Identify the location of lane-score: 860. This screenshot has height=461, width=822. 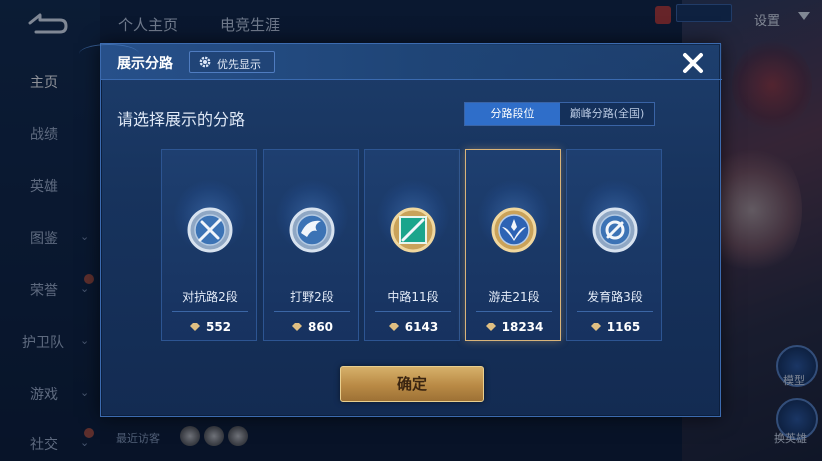
(312, 327).